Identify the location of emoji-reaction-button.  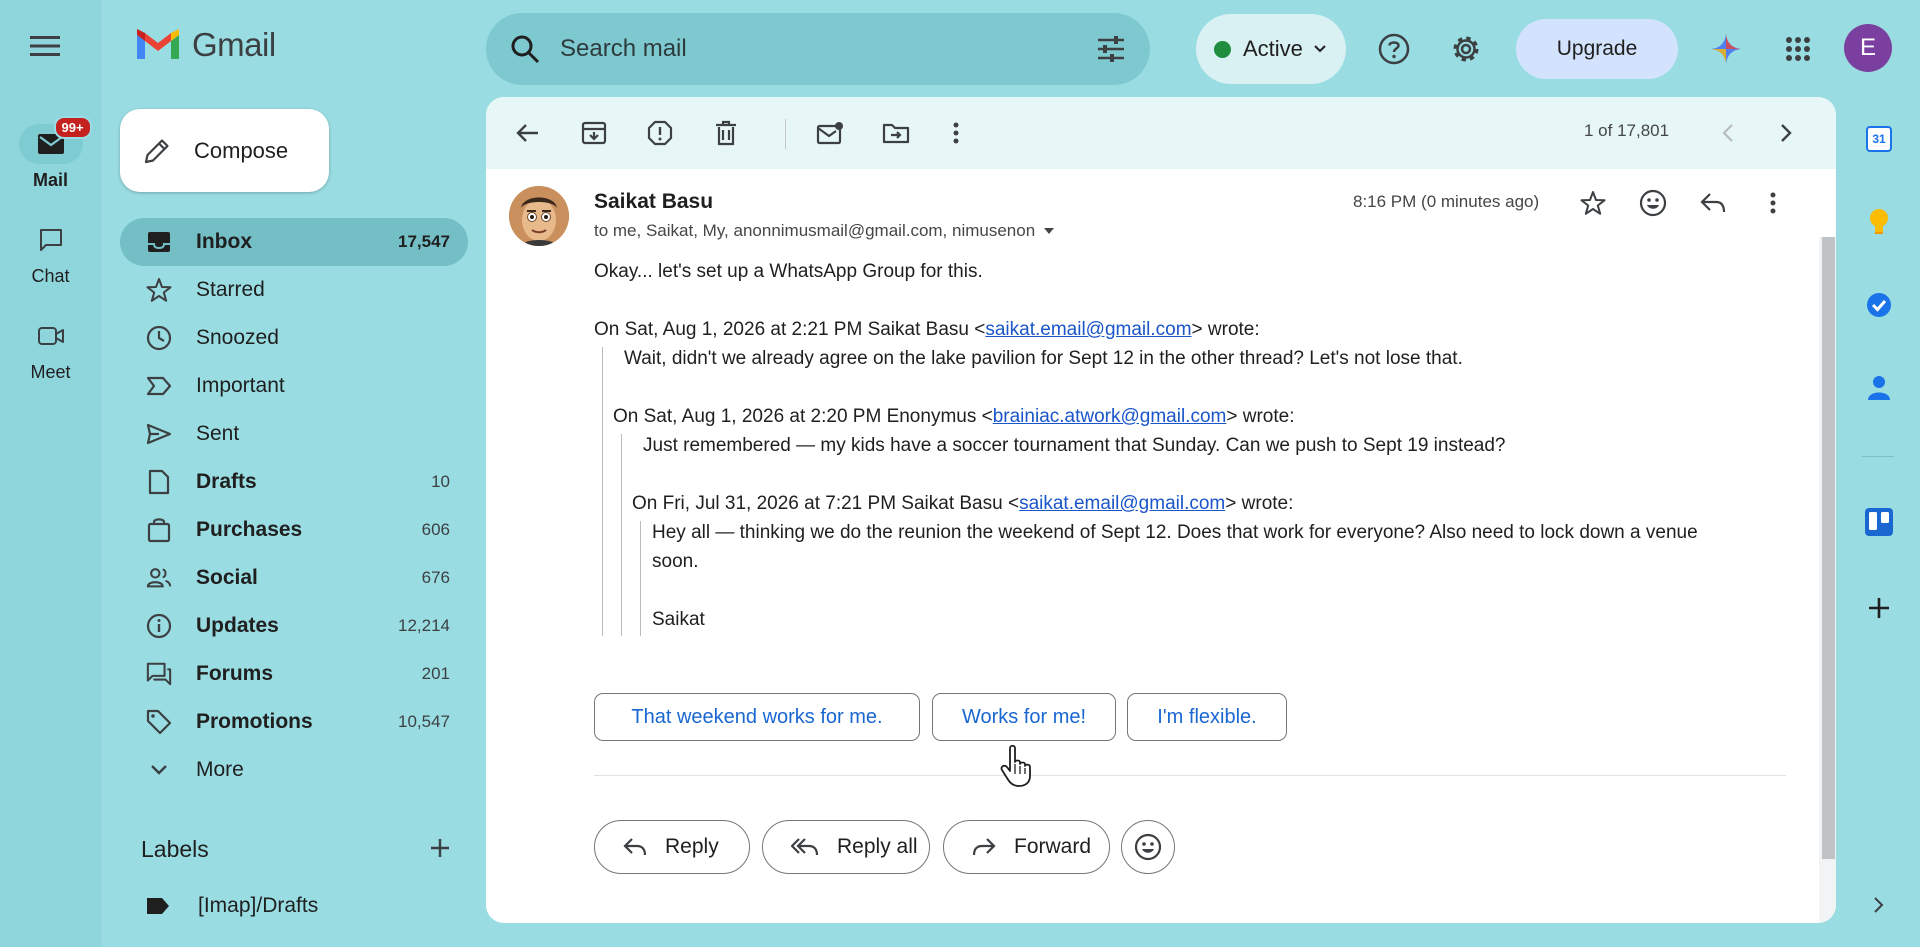
(1148, 847).